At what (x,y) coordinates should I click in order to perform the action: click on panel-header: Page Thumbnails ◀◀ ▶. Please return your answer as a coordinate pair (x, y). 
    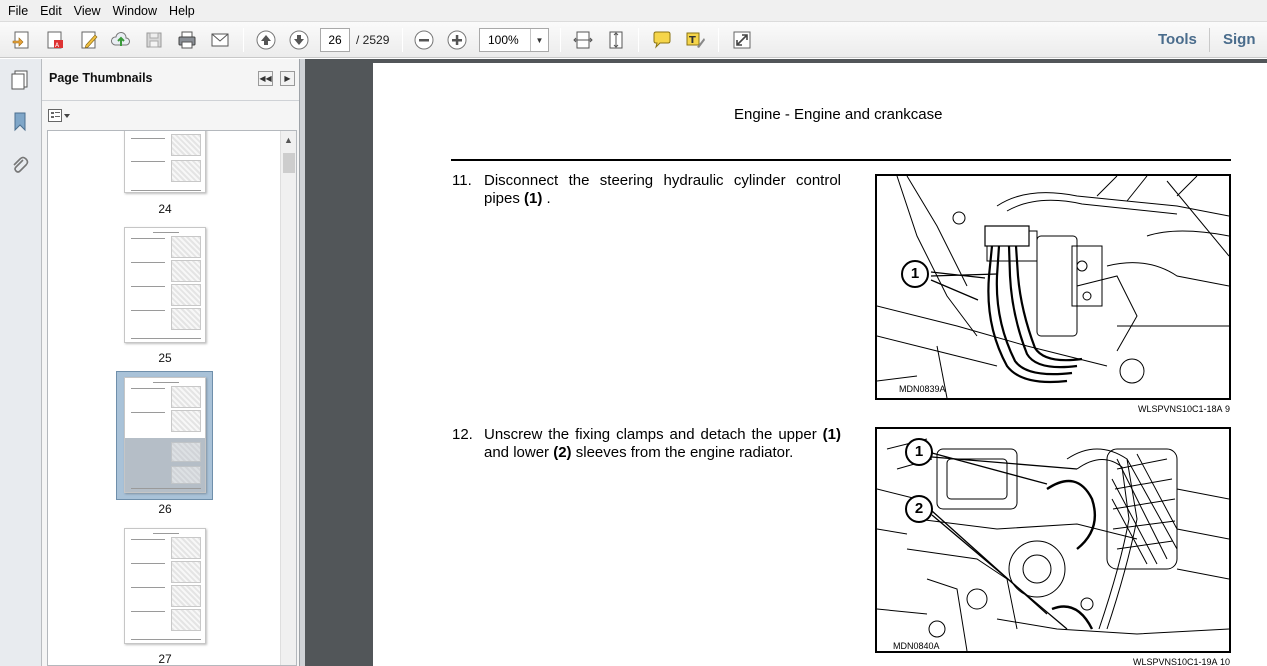
    Looking at the image, I should click on (170, 80).